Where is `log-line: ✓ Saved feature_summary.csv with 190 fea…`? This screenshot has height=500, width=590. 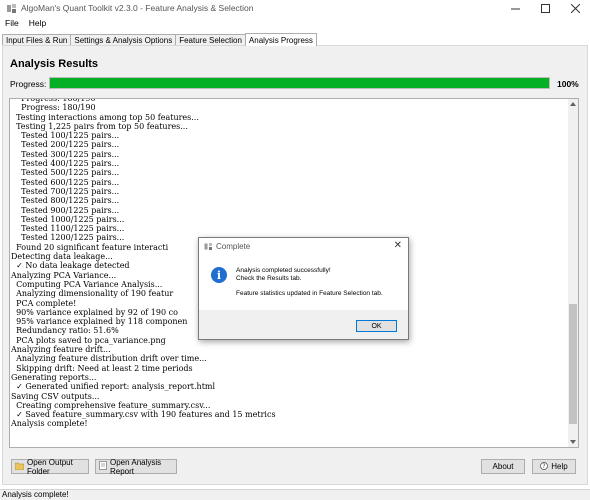
log-line: ✓ Saved feature_summary.csv with 190 fea… is located at coordinates (143, 415).